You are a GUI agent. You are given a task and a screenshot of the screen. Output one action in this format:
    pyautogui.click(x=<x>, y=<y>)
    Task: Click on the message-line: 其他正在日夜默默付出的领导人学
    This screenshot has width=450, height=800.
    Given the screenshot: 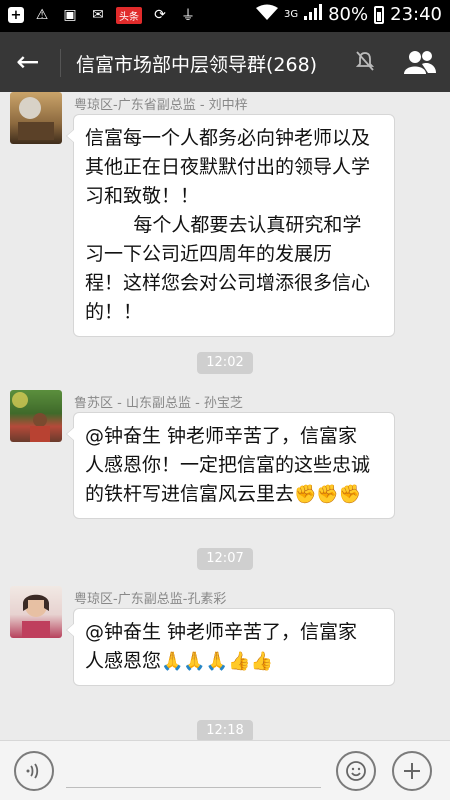 What is the action you would take?
    pyautogui.click(x=228, y=167)
    